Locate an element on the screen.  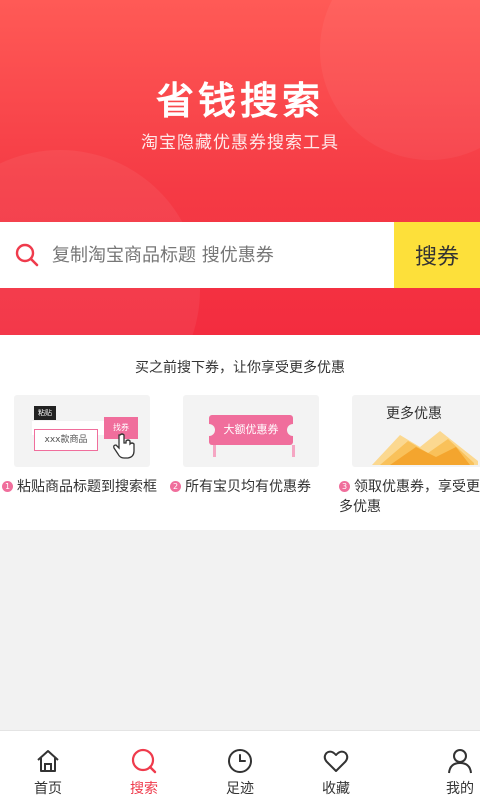
step-2-illustration: 大额优惠券 is located at coordinates (251, 431).